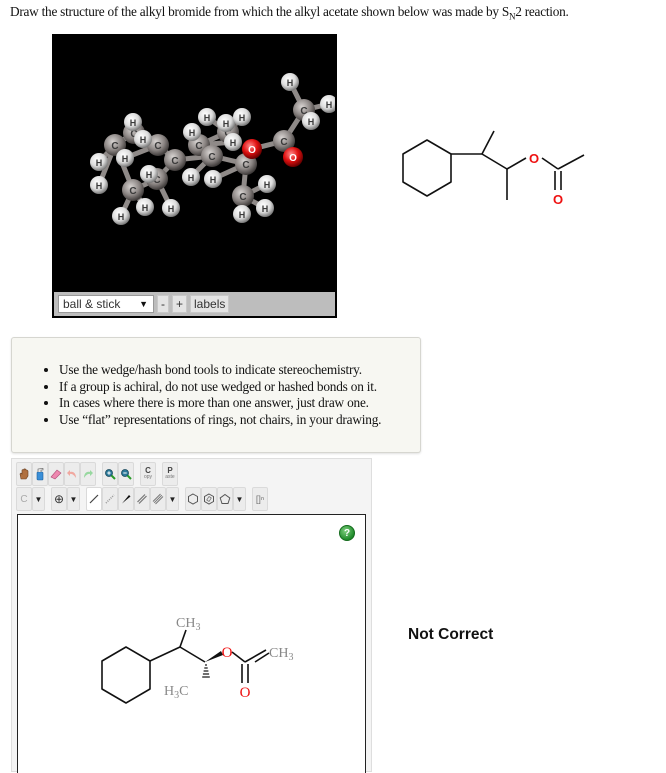 The height and width of the screenshot is (773, 666). Describe the element at coordinates (94, 499) in the screenshot. I see `single-bond-tool` at that location.